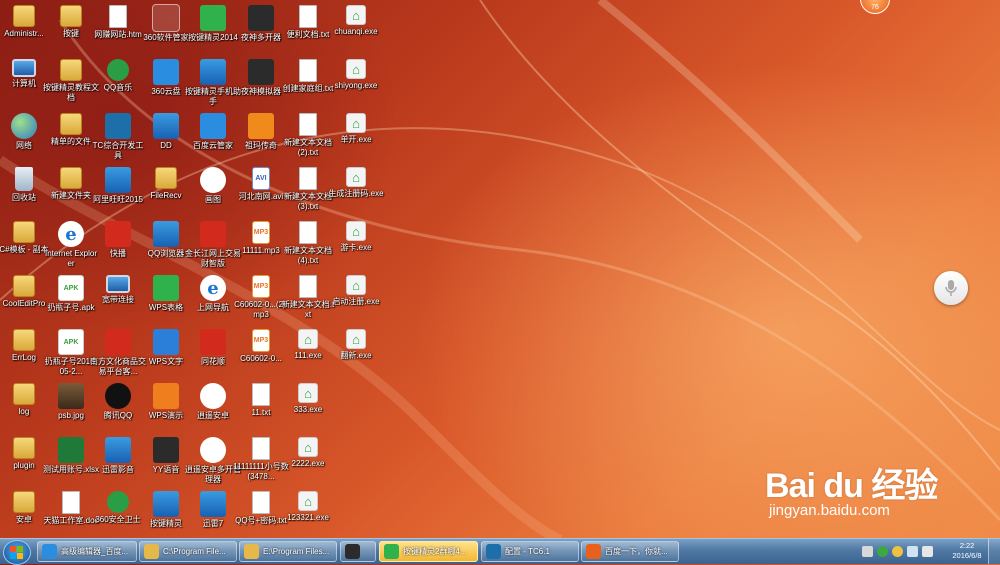 Image resolution: width=1000 pixels, height=565 pixels. I want to click on network-status-icon, so click(912, 551).